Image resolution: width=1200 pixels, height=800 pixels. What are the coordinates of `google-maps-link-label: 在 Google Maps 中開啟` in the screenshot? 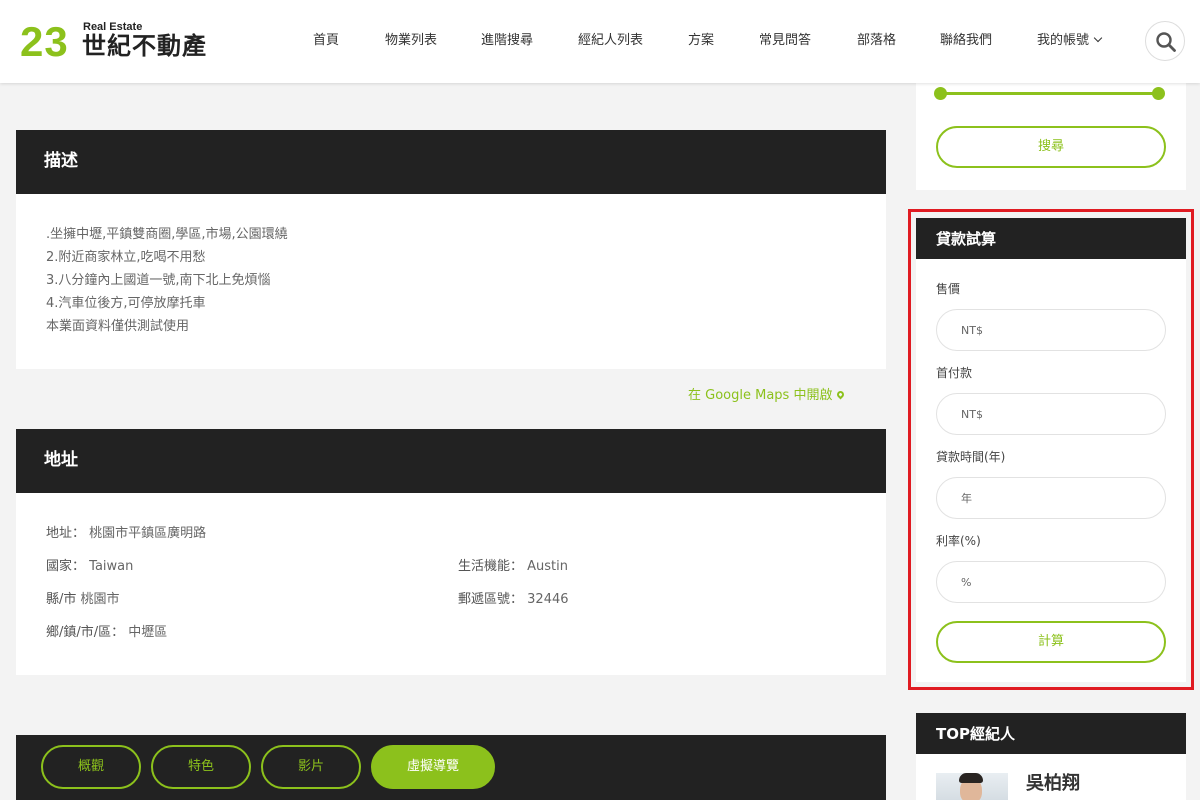 It's located at (760, 395).